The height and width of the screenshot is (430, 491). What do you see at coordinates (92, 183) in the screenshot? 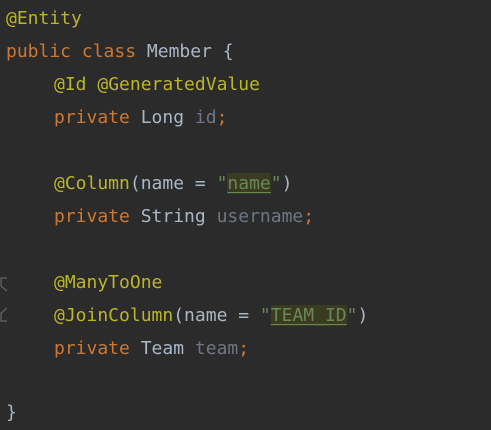
I see `annotation-column: @Column` at bounding box center [92, 183].